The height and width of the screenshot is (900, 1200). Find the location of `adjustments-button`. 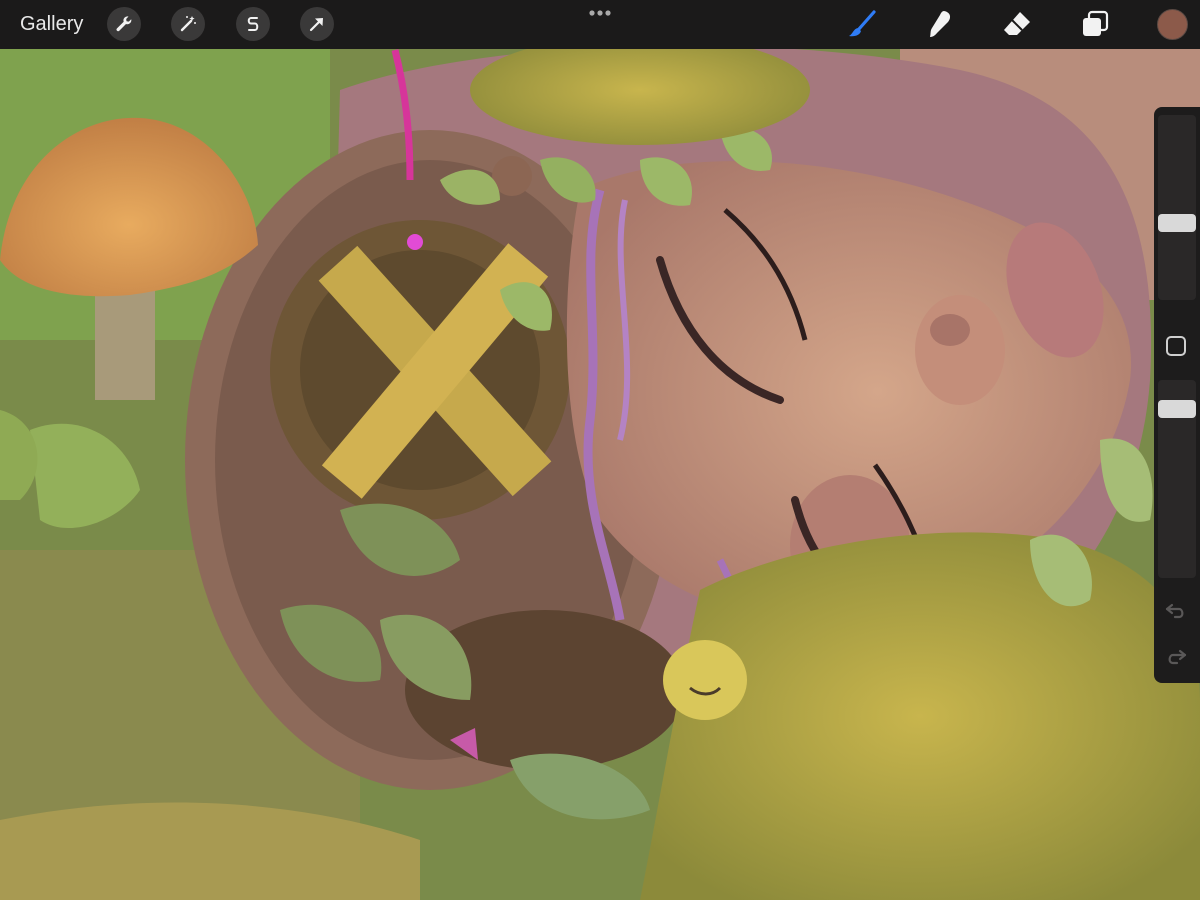

adjustments-button is located at coordinates (188, 24).